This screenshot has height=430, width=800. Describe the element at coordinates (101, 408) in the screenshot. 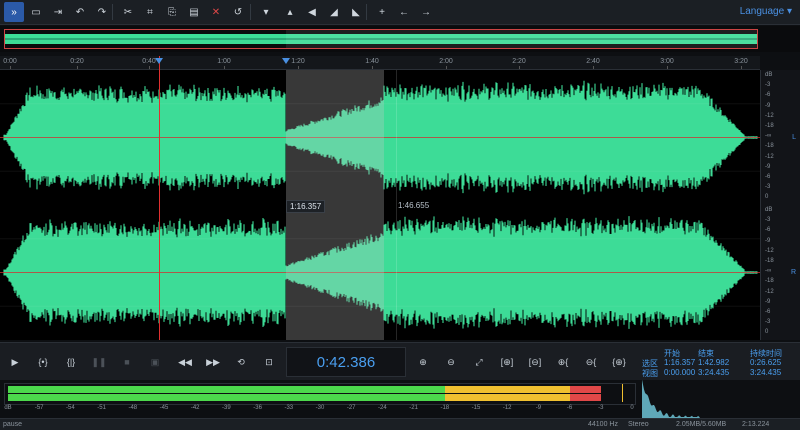

I see `meter-label: -51` at that location.